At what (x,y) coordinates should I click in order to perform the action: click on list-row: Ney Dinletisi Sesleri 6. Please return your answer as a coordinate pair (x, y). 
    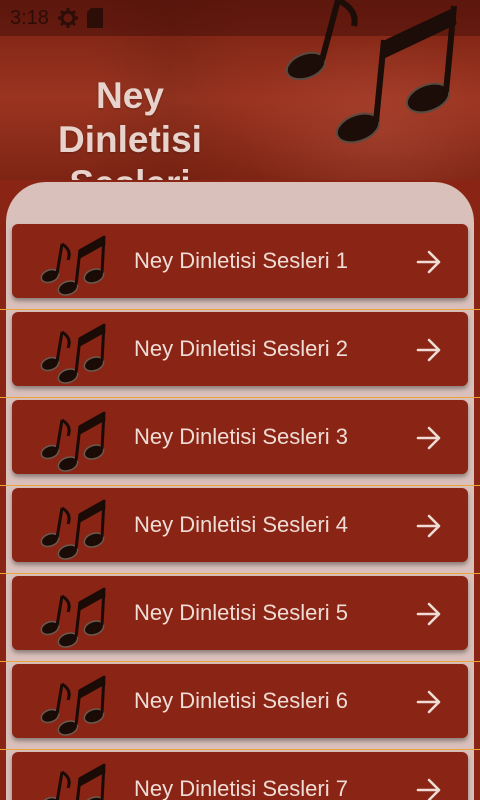
    Looking at the image, I should click on (240, 706).